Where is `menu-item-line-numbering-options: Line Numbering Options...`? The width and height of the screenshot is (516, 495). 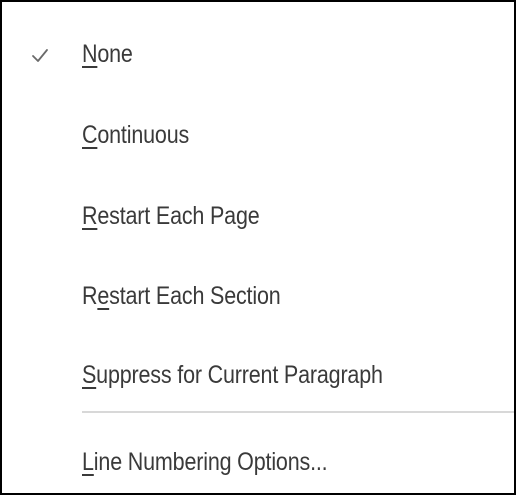 menu-item-line-numbering-options: Line Numbering Options... is located at coordinates (258, 462).